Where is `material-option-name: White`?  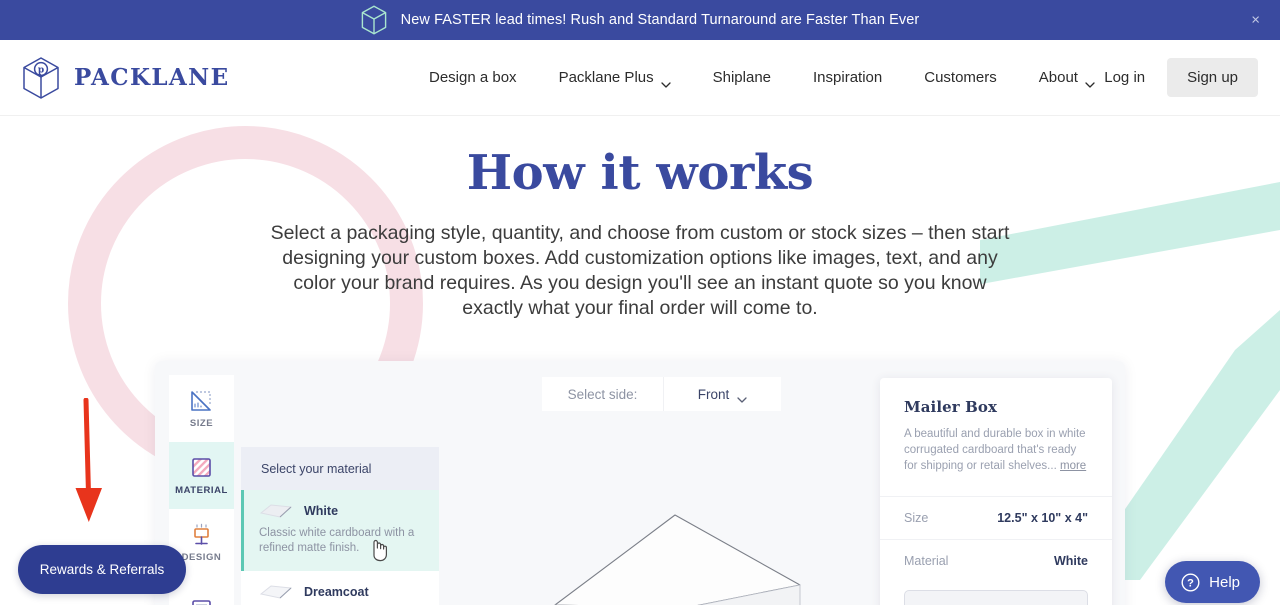
material-option-name: White is located at coordinates (321, 511).